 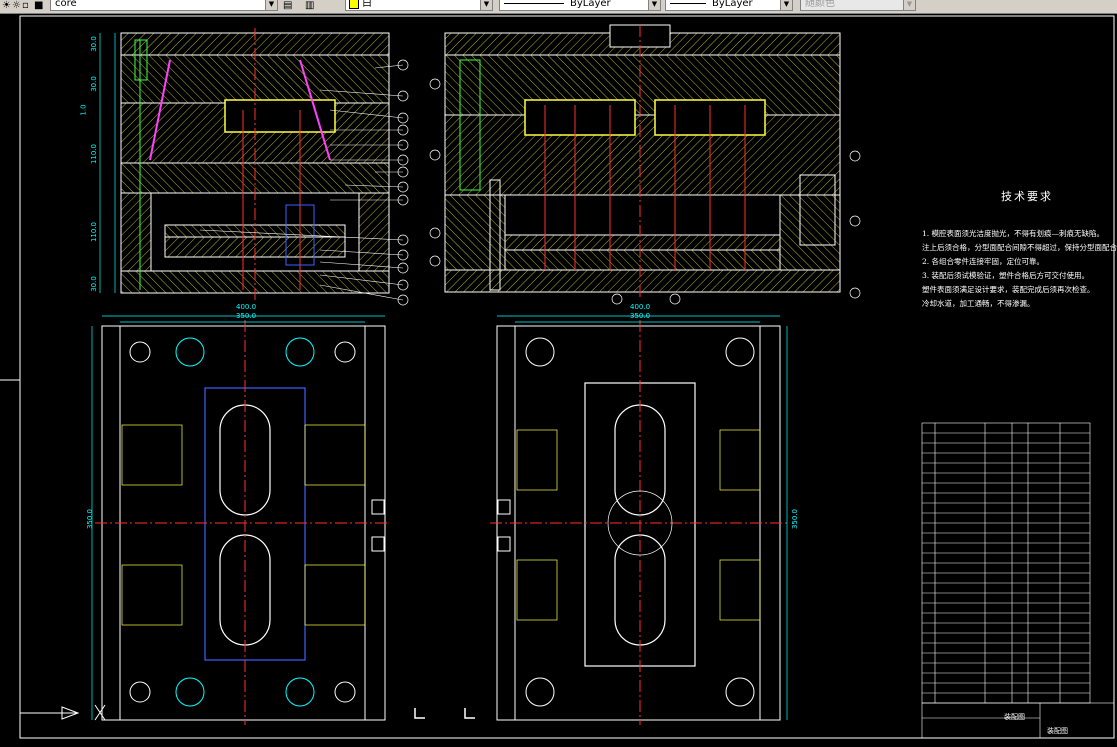 I want to click on plotstyle-dropdown: 随颜色 ▼, so click(x=858, y=5).